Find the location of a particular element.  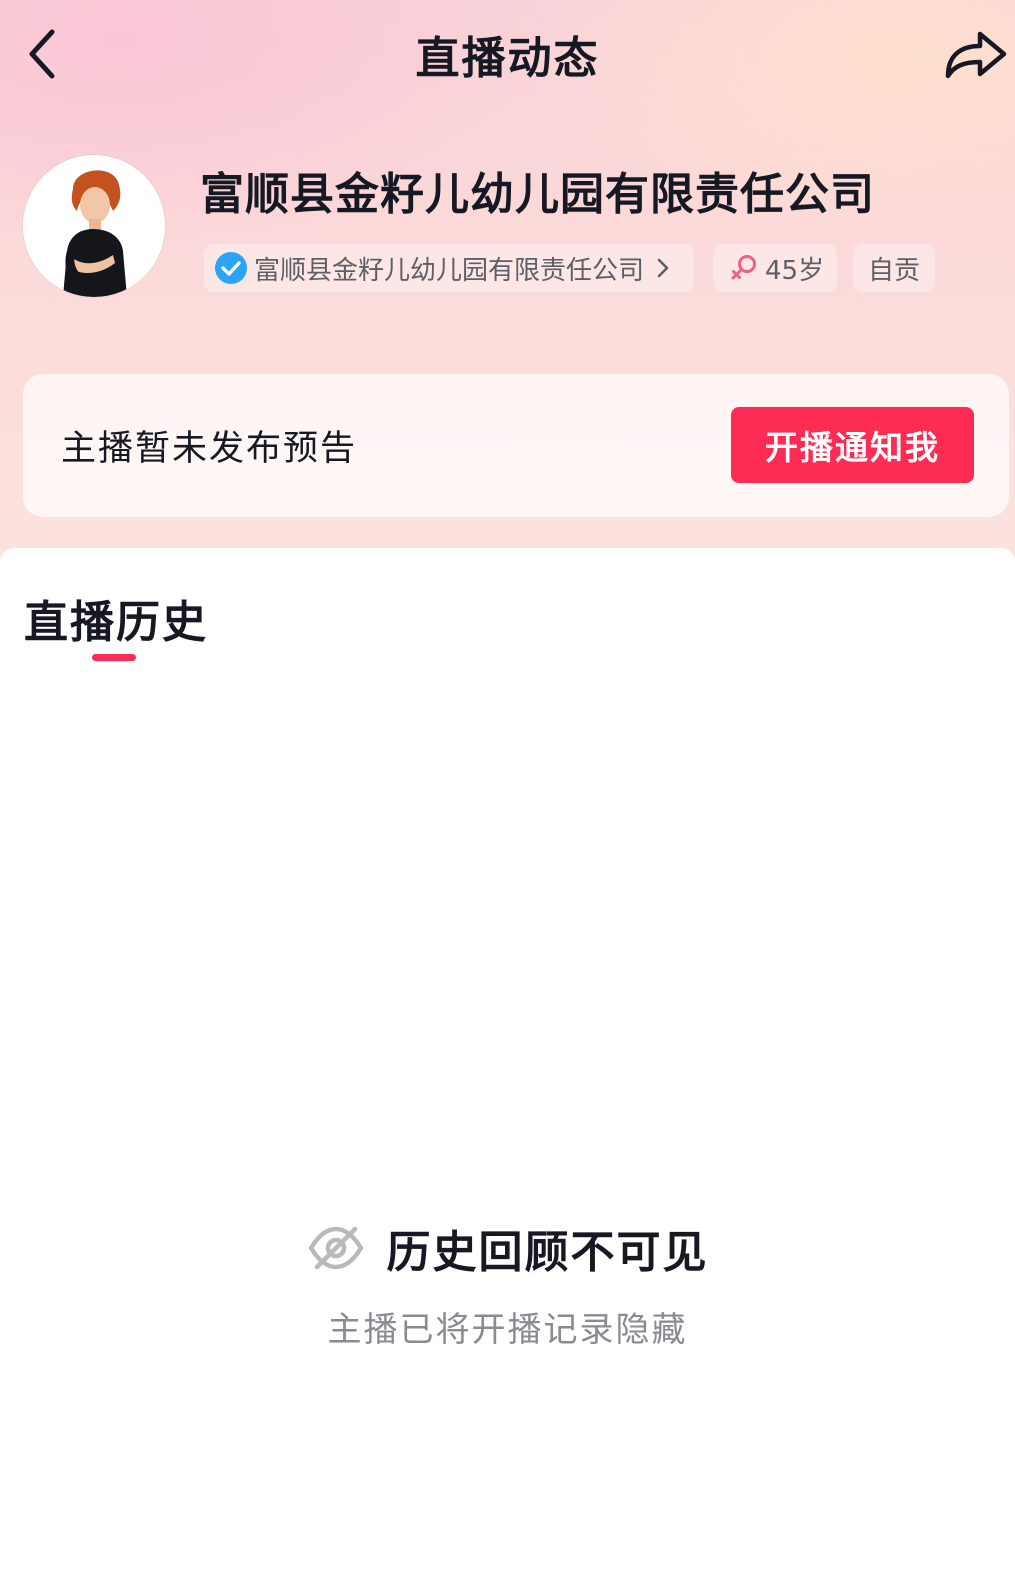

verified-business-tag: 富顺县金籽儿幼儿园有限责任公司 is located at coordinates (449, 268).